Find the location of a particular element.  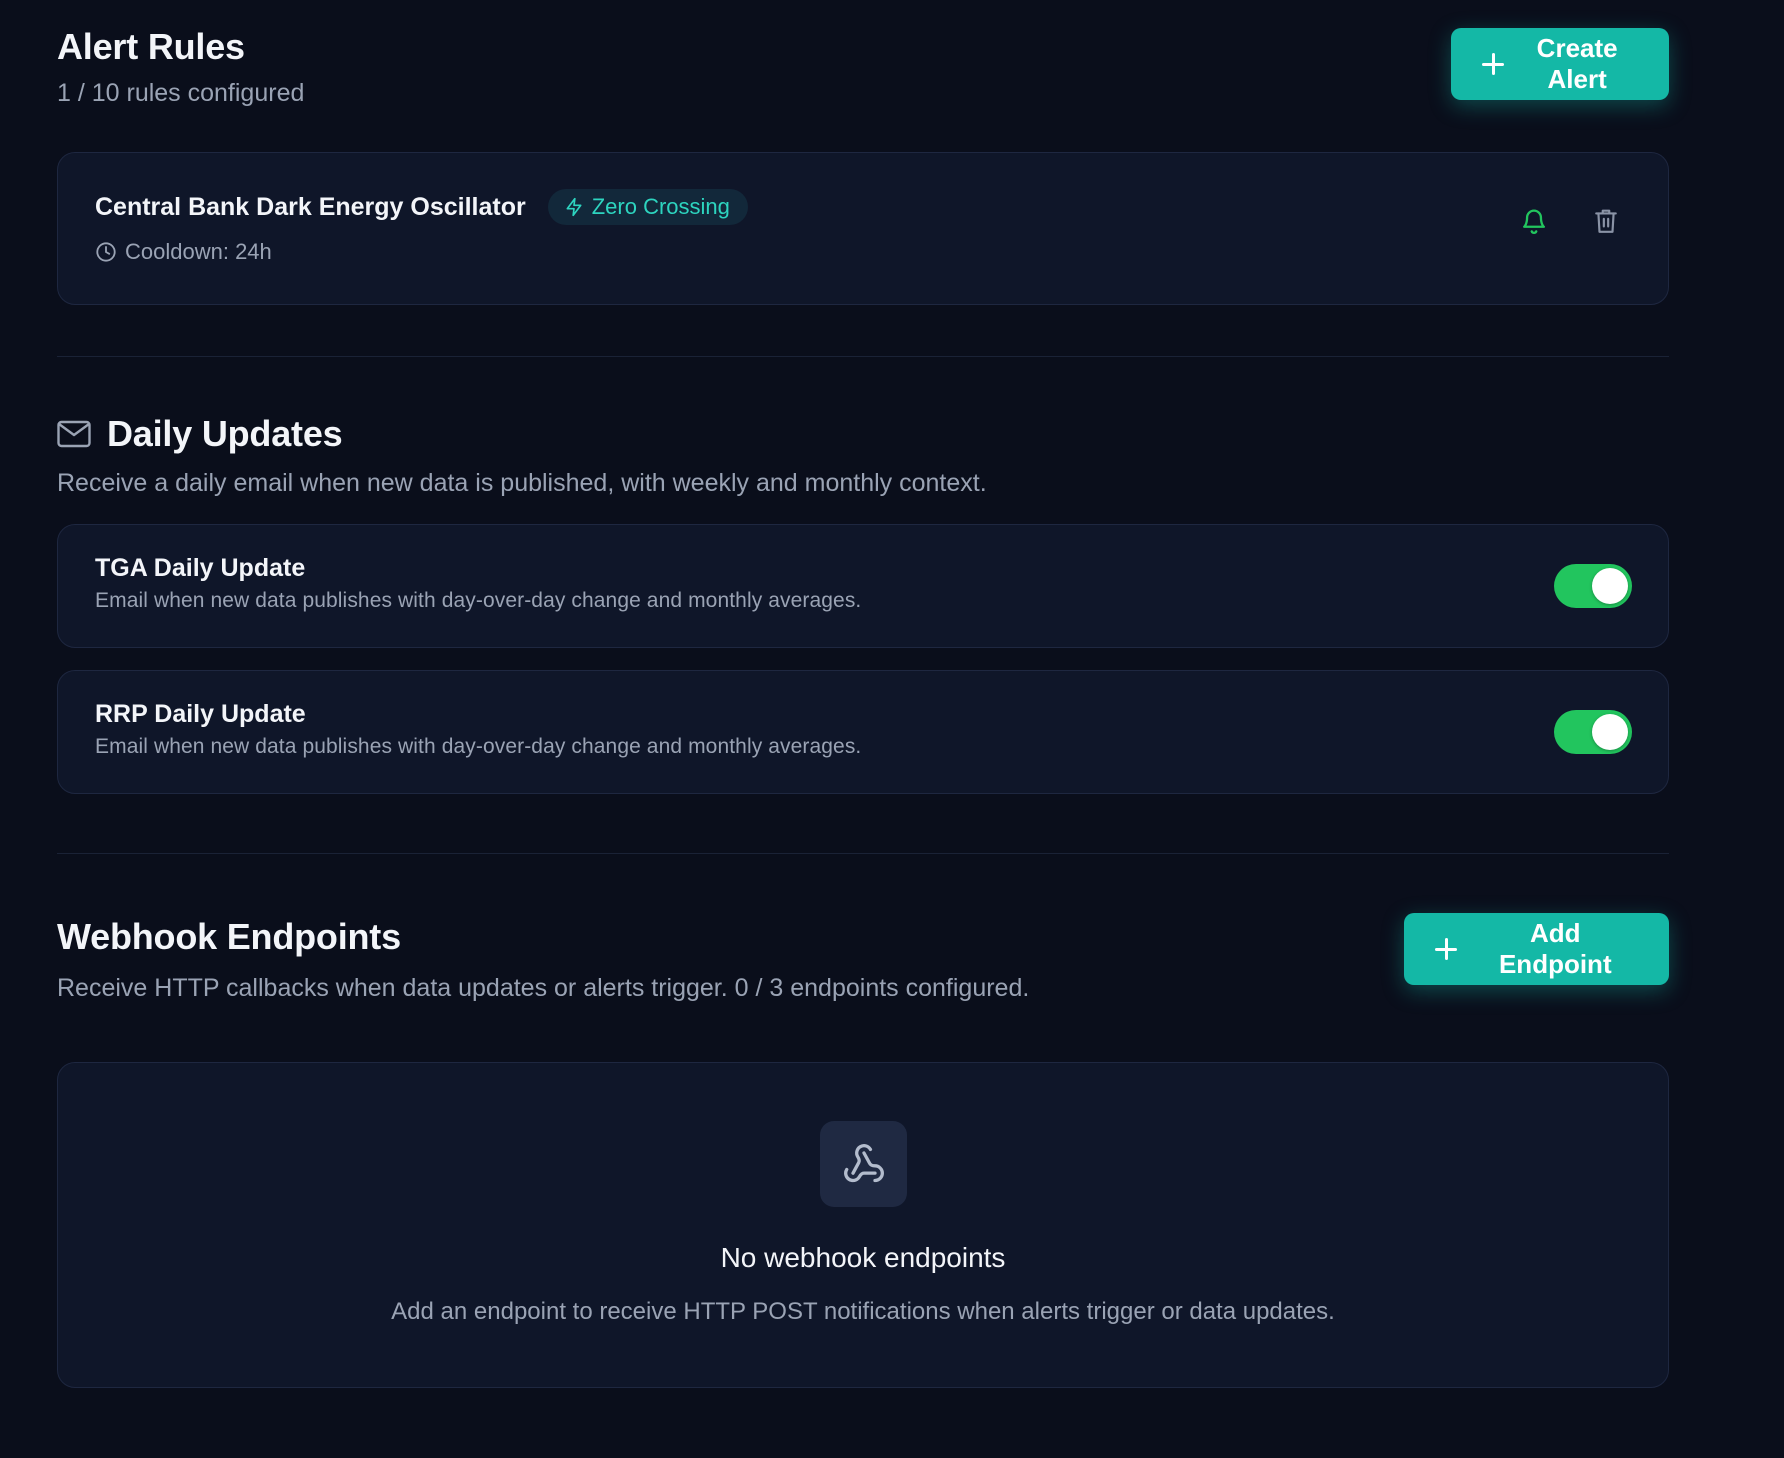

alert-rules-count: 1 / 10 rules configured is located at coordinates (181, 93).